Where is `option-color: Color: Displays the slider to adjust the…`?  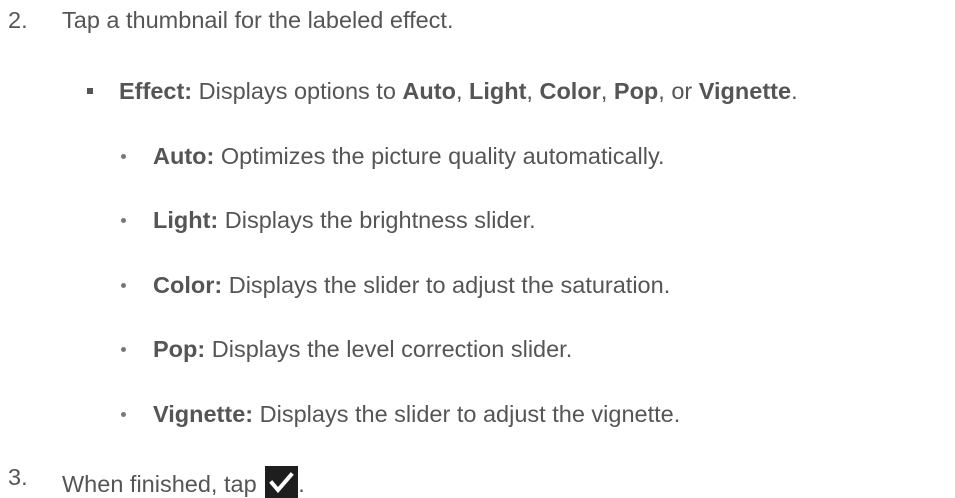
option-color: Color: Displays the slider to adjust the… is located at coordinates (412, 285).